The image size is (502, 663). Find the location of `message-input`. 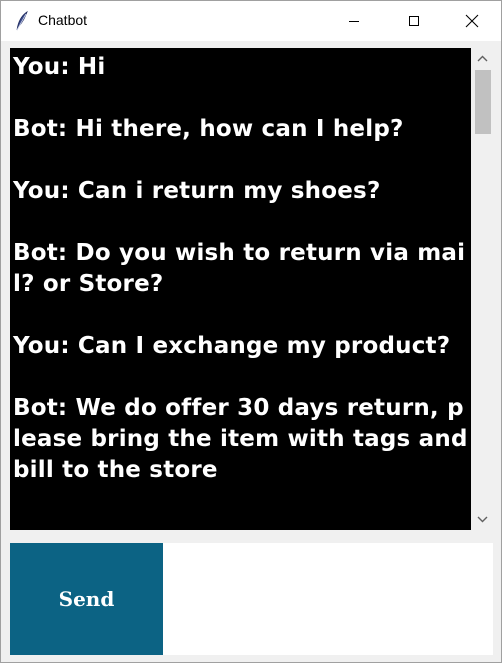

message-input is located at coordinates (328, 599).